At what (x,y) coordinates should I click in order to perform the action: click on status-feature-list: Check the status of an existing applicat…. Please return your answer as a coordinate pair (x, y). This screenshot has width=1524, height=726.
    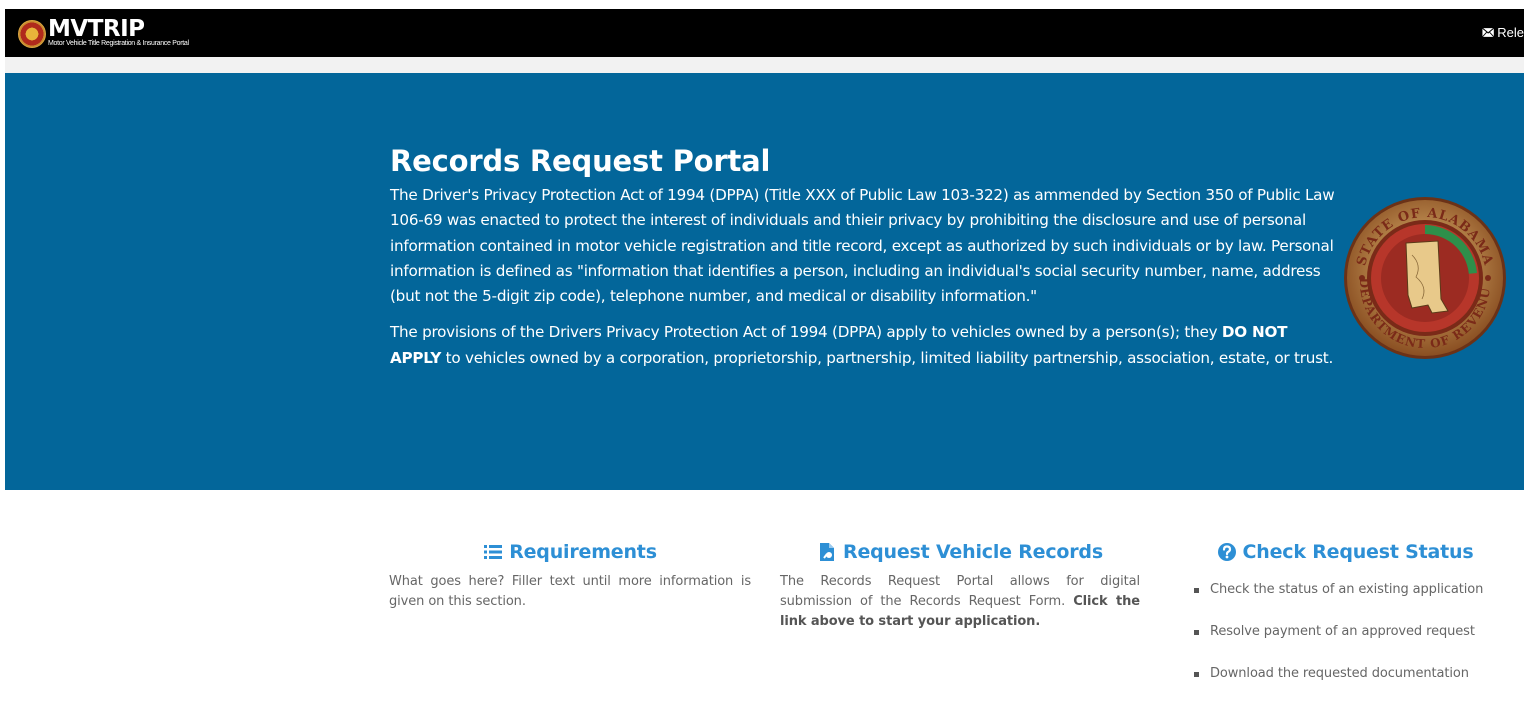
    Looking at the image, I should click on (1345, 632).